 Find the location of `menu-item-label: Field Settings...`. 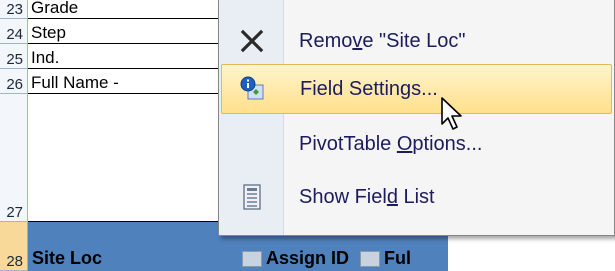

menu-item-label: Field Settings... is located at coordinates (369, 88).